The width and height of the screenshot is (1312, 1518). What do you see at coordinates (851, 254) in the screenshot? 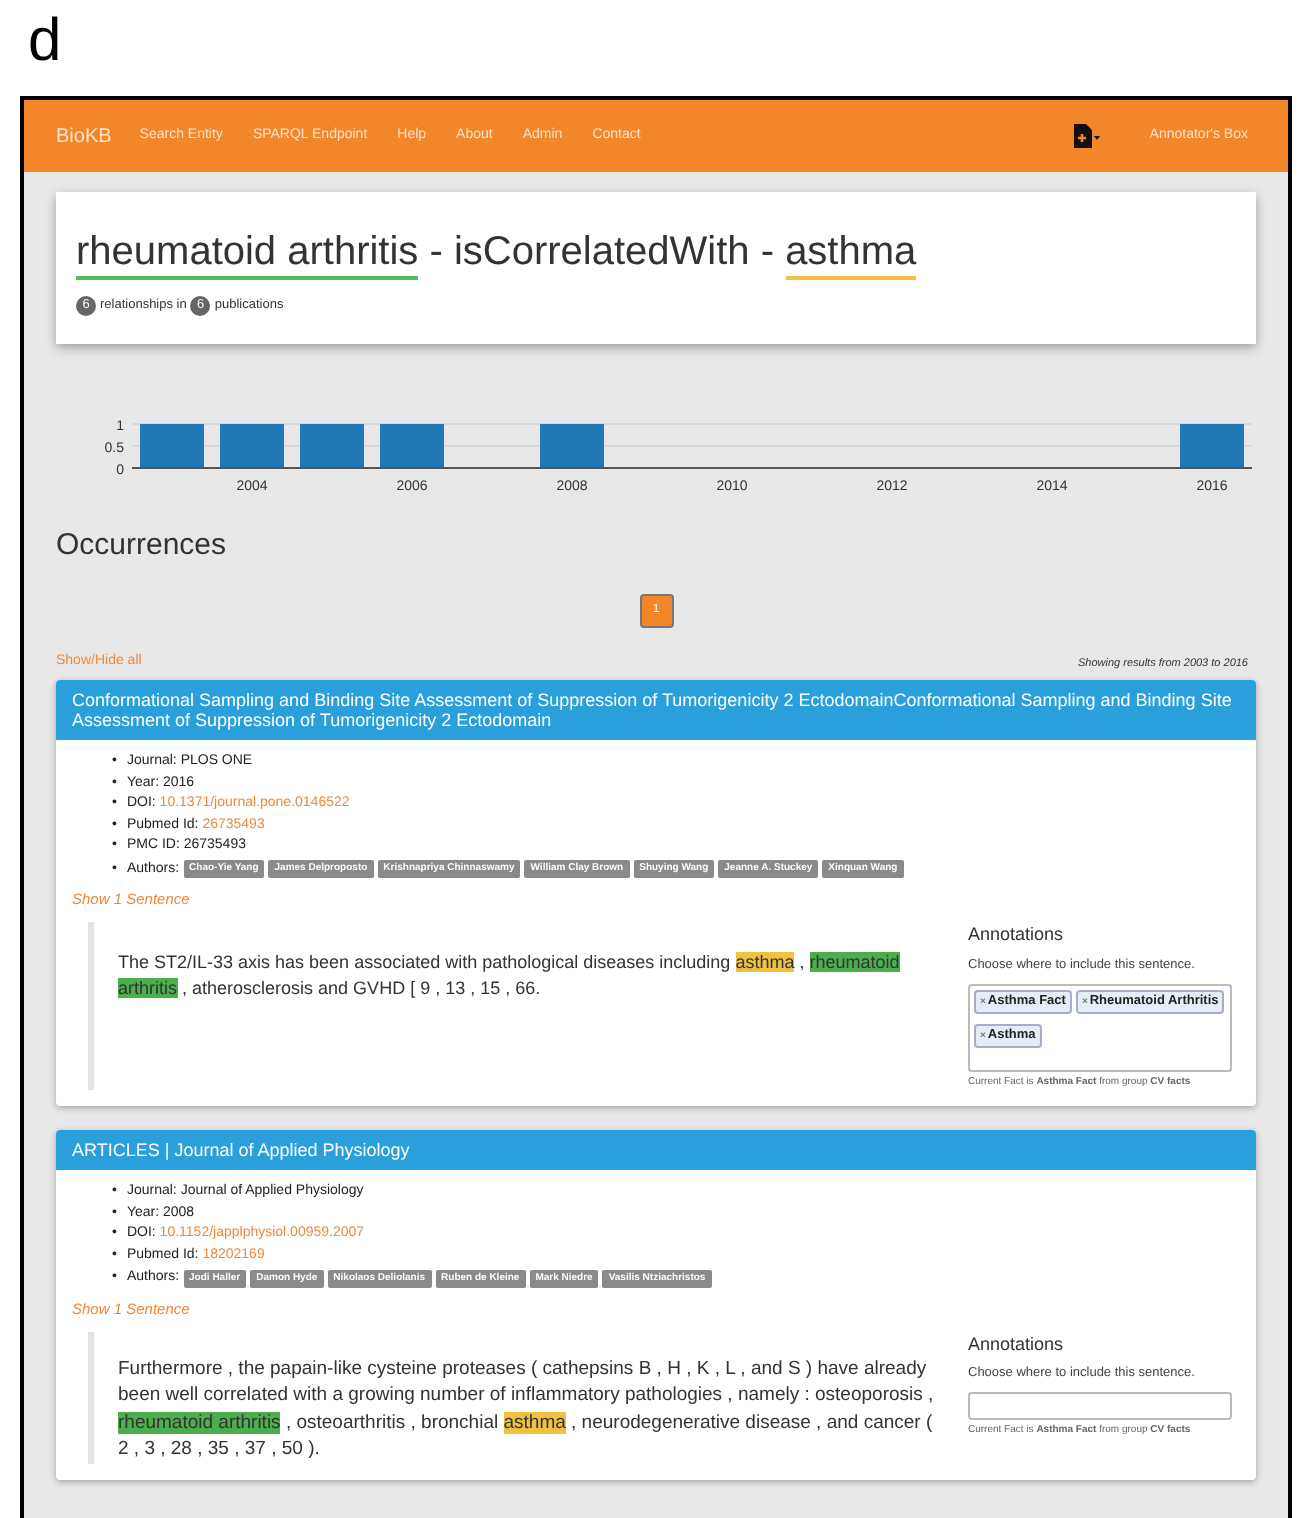
I see `object-entity: asthma` at bounding box center [851, 254].